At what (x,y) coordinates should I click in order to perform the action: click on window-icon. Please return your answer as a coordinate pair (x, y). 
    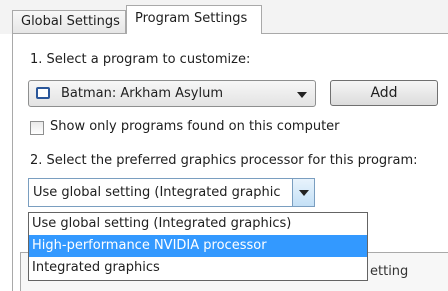
    Looking at the image, I should click on (43, 93).